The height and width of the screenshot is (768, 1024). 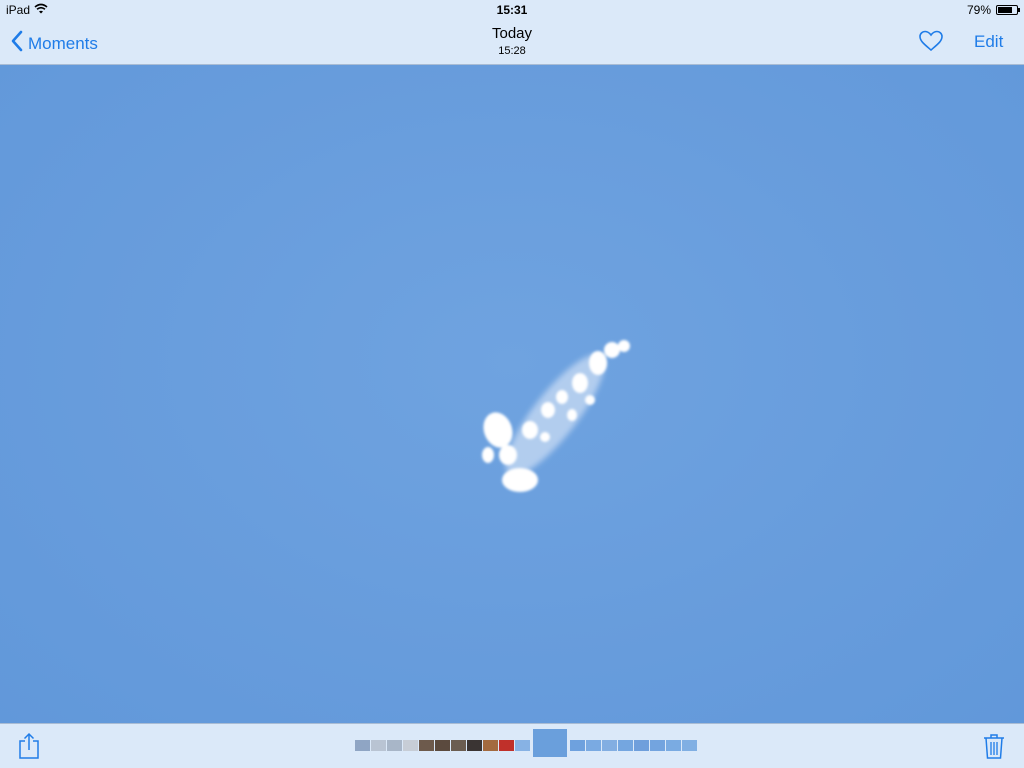 I want to click on page-subtitle: 15:28, so click(x=512, y=51).